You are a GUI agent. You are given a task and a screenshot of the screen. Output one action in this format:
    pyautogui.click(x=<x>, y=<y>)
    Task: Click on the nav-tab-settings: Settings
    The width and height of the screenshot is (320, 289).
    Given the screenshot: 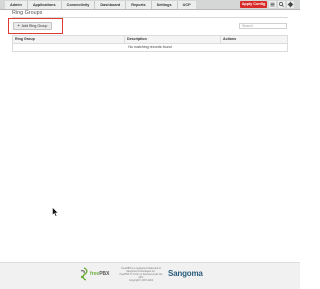 What is the action you would take?
    pyautogui.click(x=163, y=5)
    